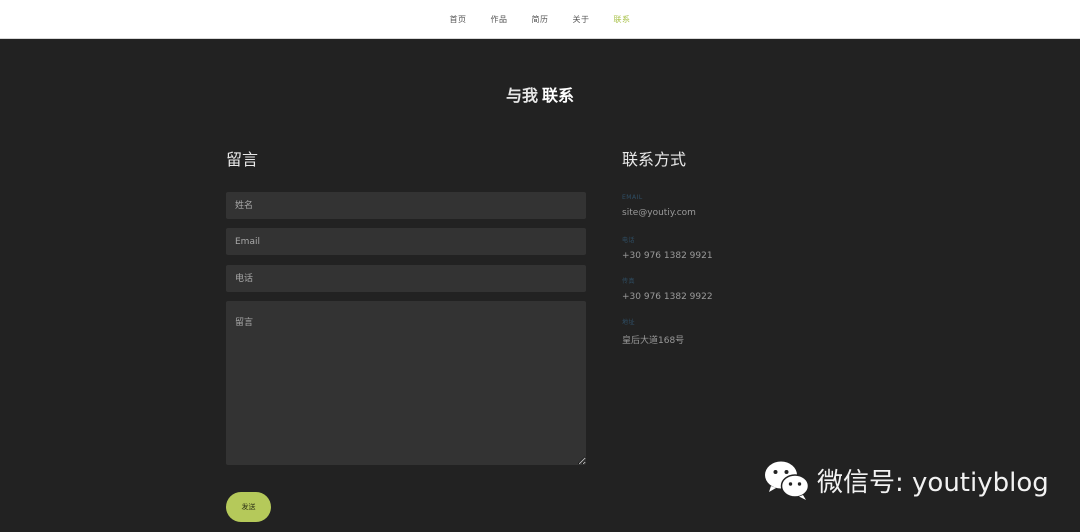 The width and height of the screenshot is (1080, 532). I want to click on email-input, so click(406, 241).